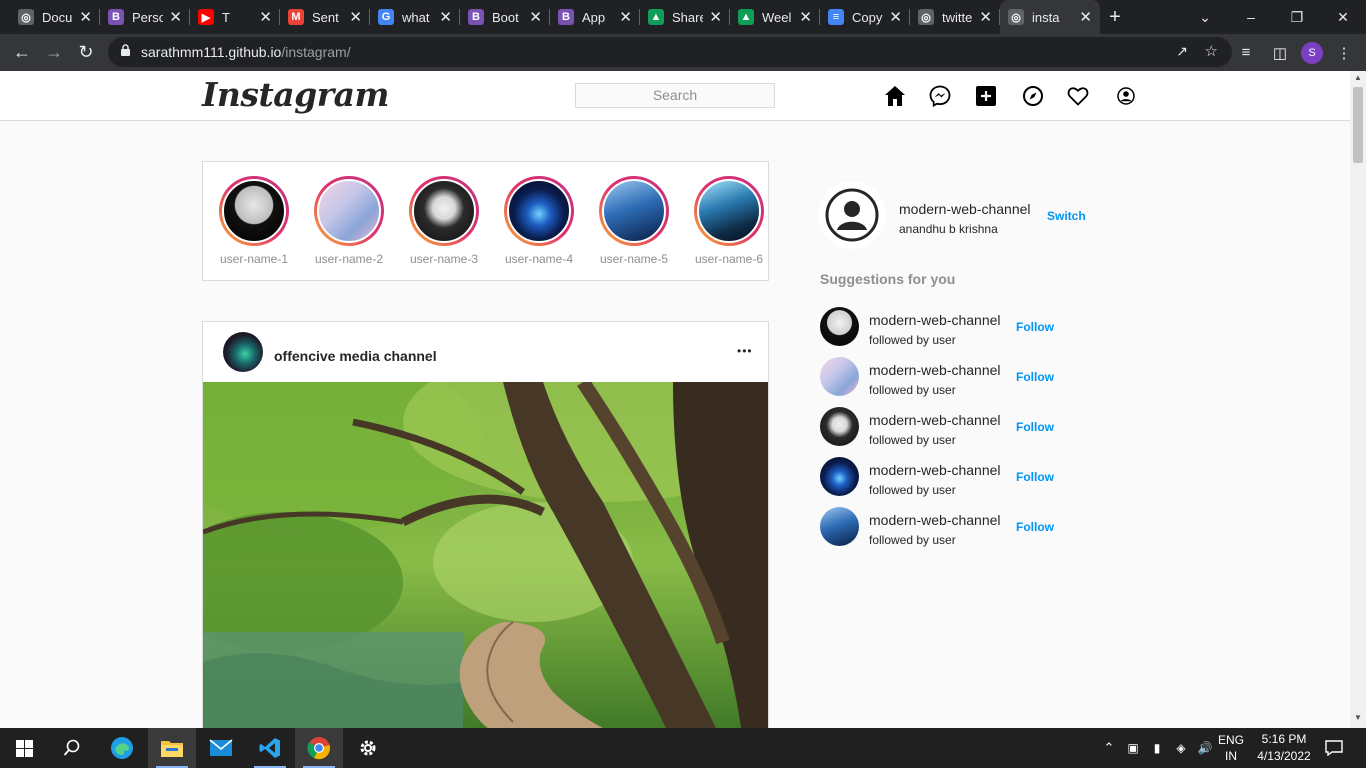 This screenshot has height=768, width=1366. I want to click on post-avatar, so click(243, 352).